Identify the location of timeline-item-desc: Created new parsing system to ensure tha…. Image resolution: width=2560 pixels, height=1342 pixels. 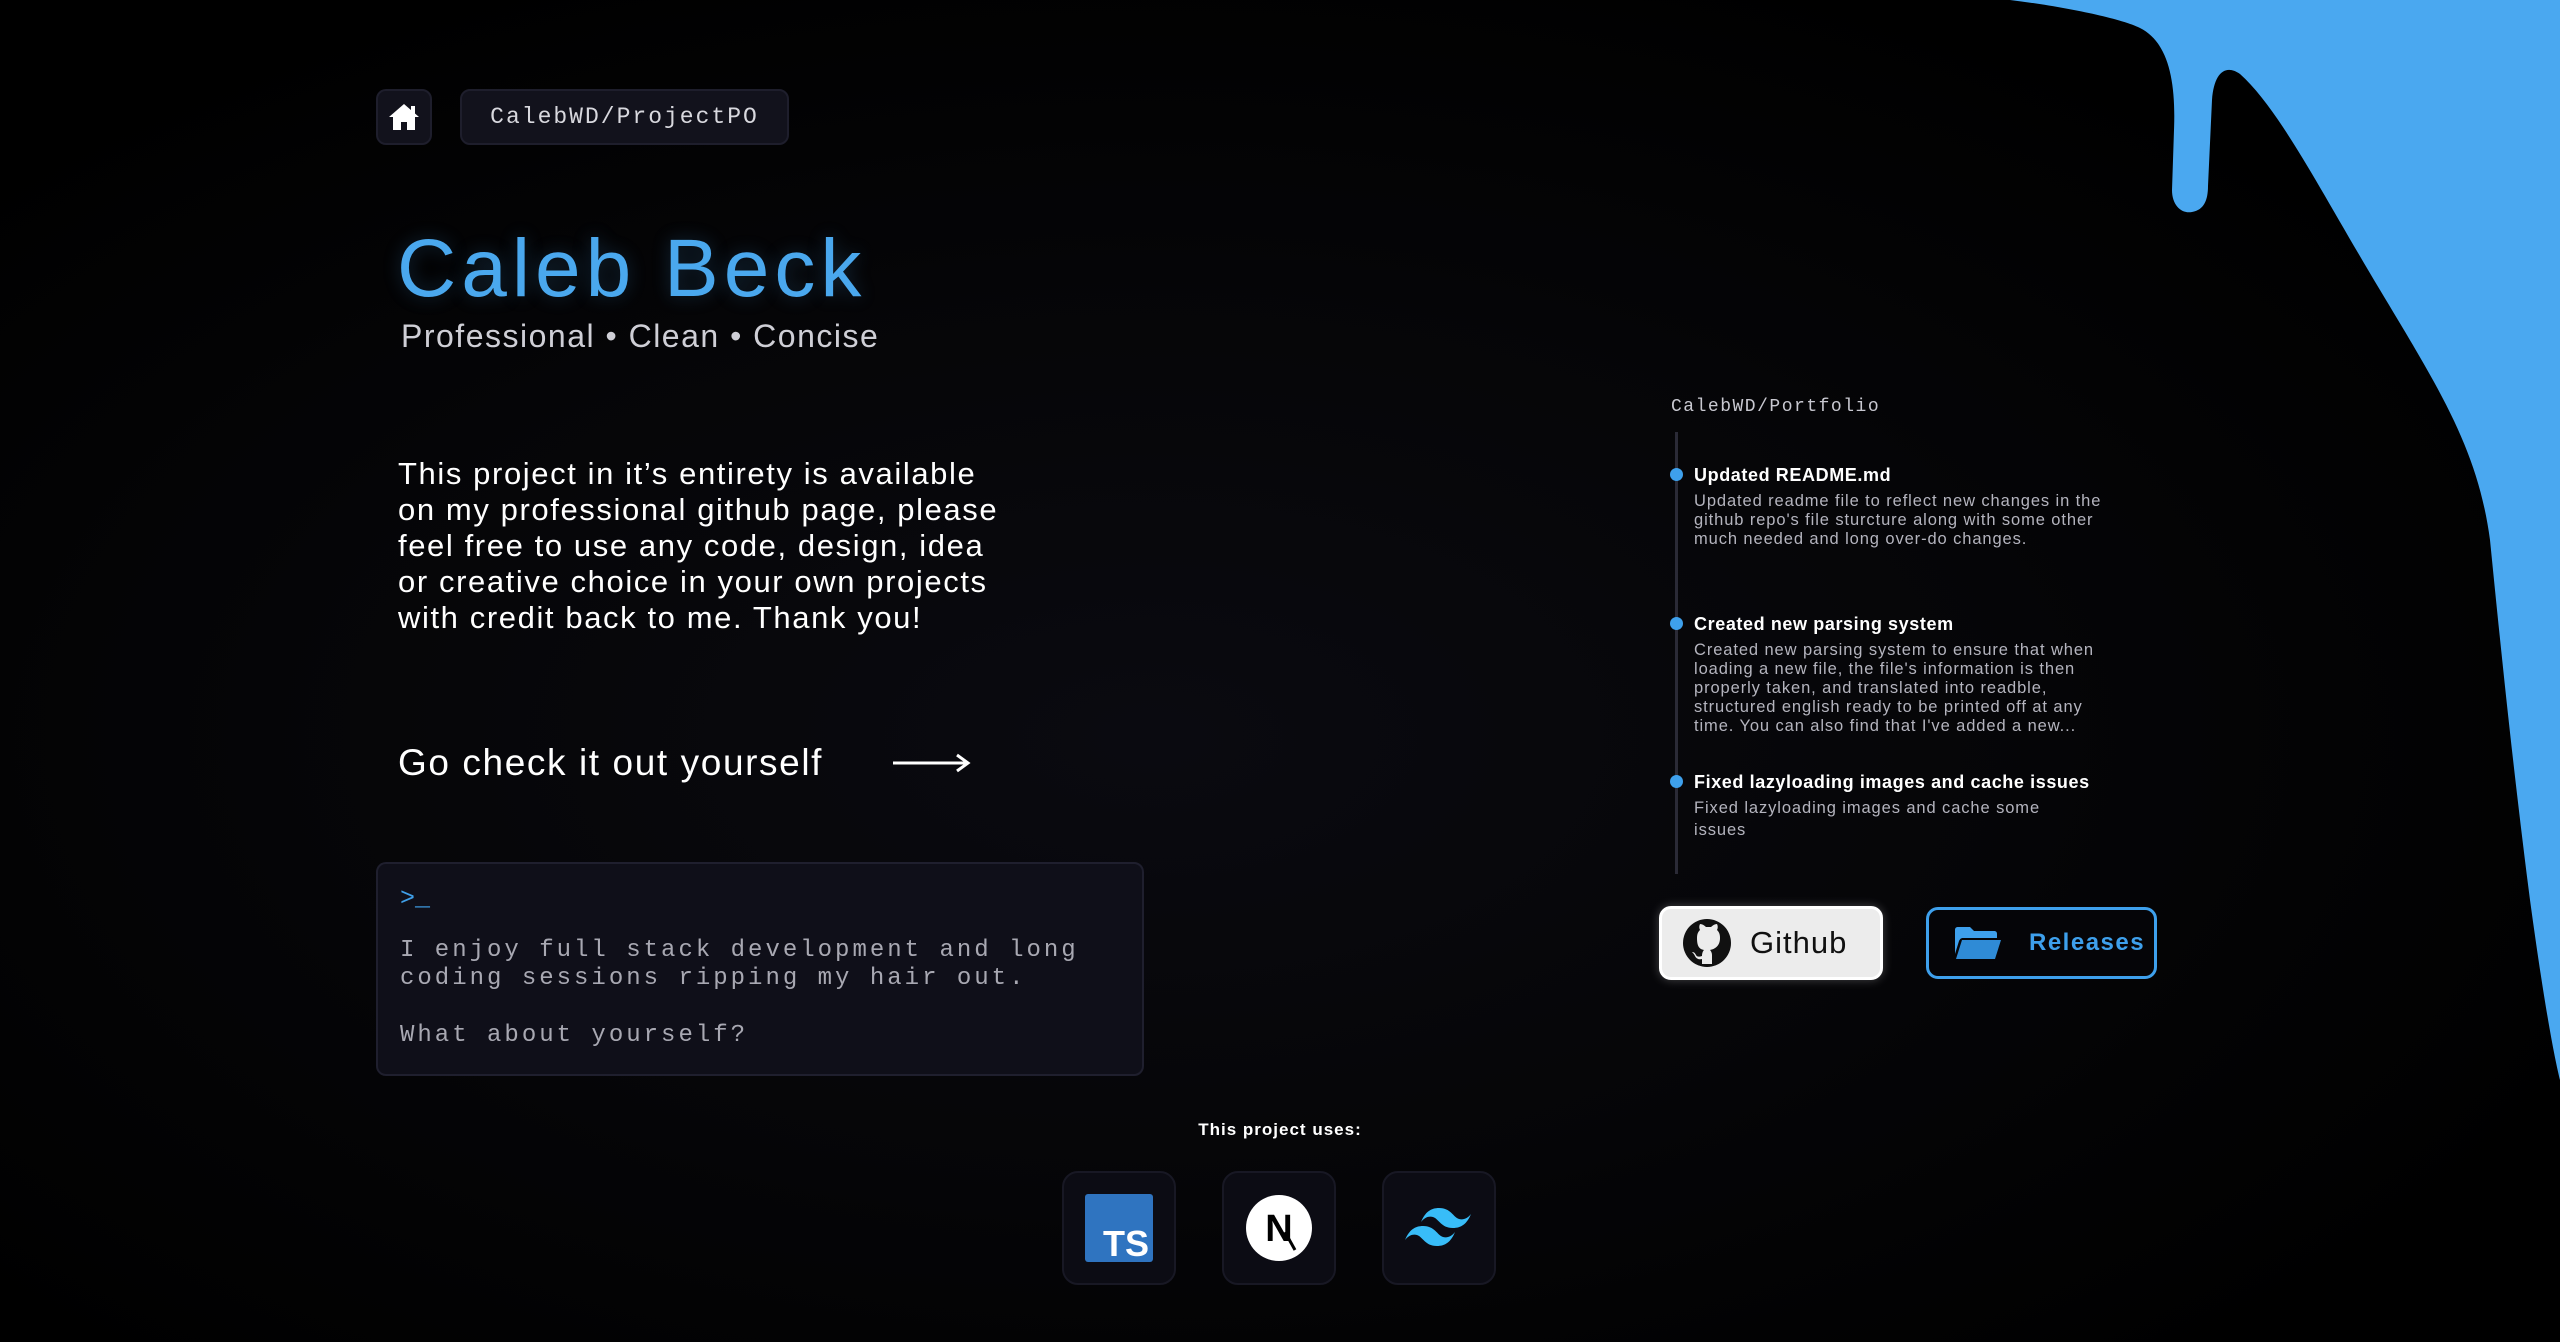
(1914, 688).